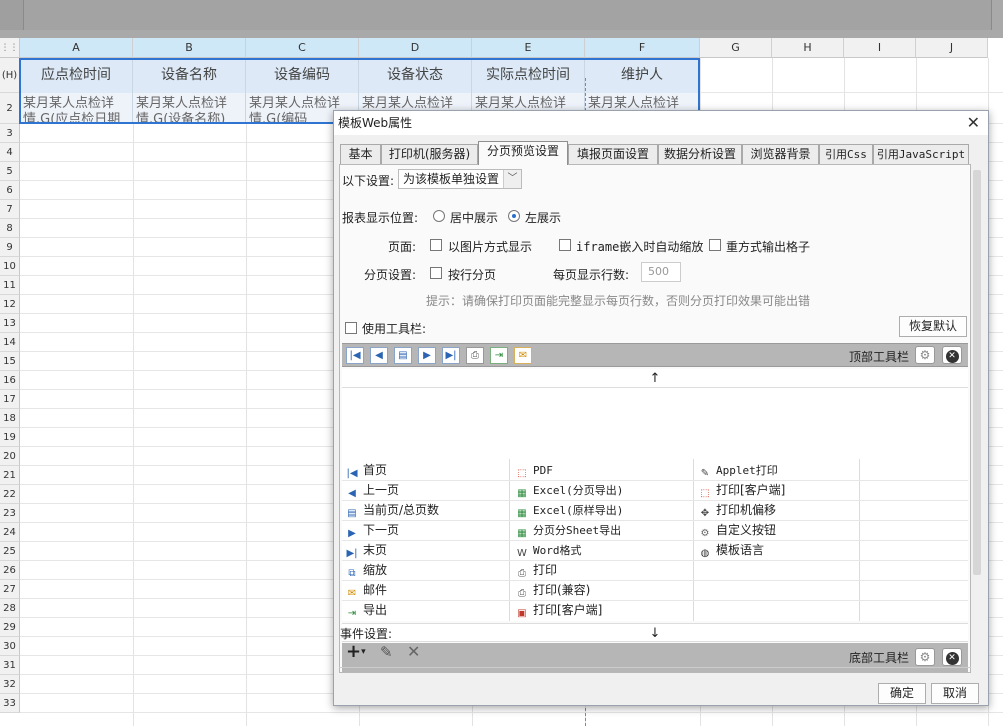 The width and height of the screenshot is (1003, 726). What do you see at coordinates (741, 490) in the screenshot?
I see `toolbar-option: ⬚ 打印[客户端]` at bounding box center [741, 490].